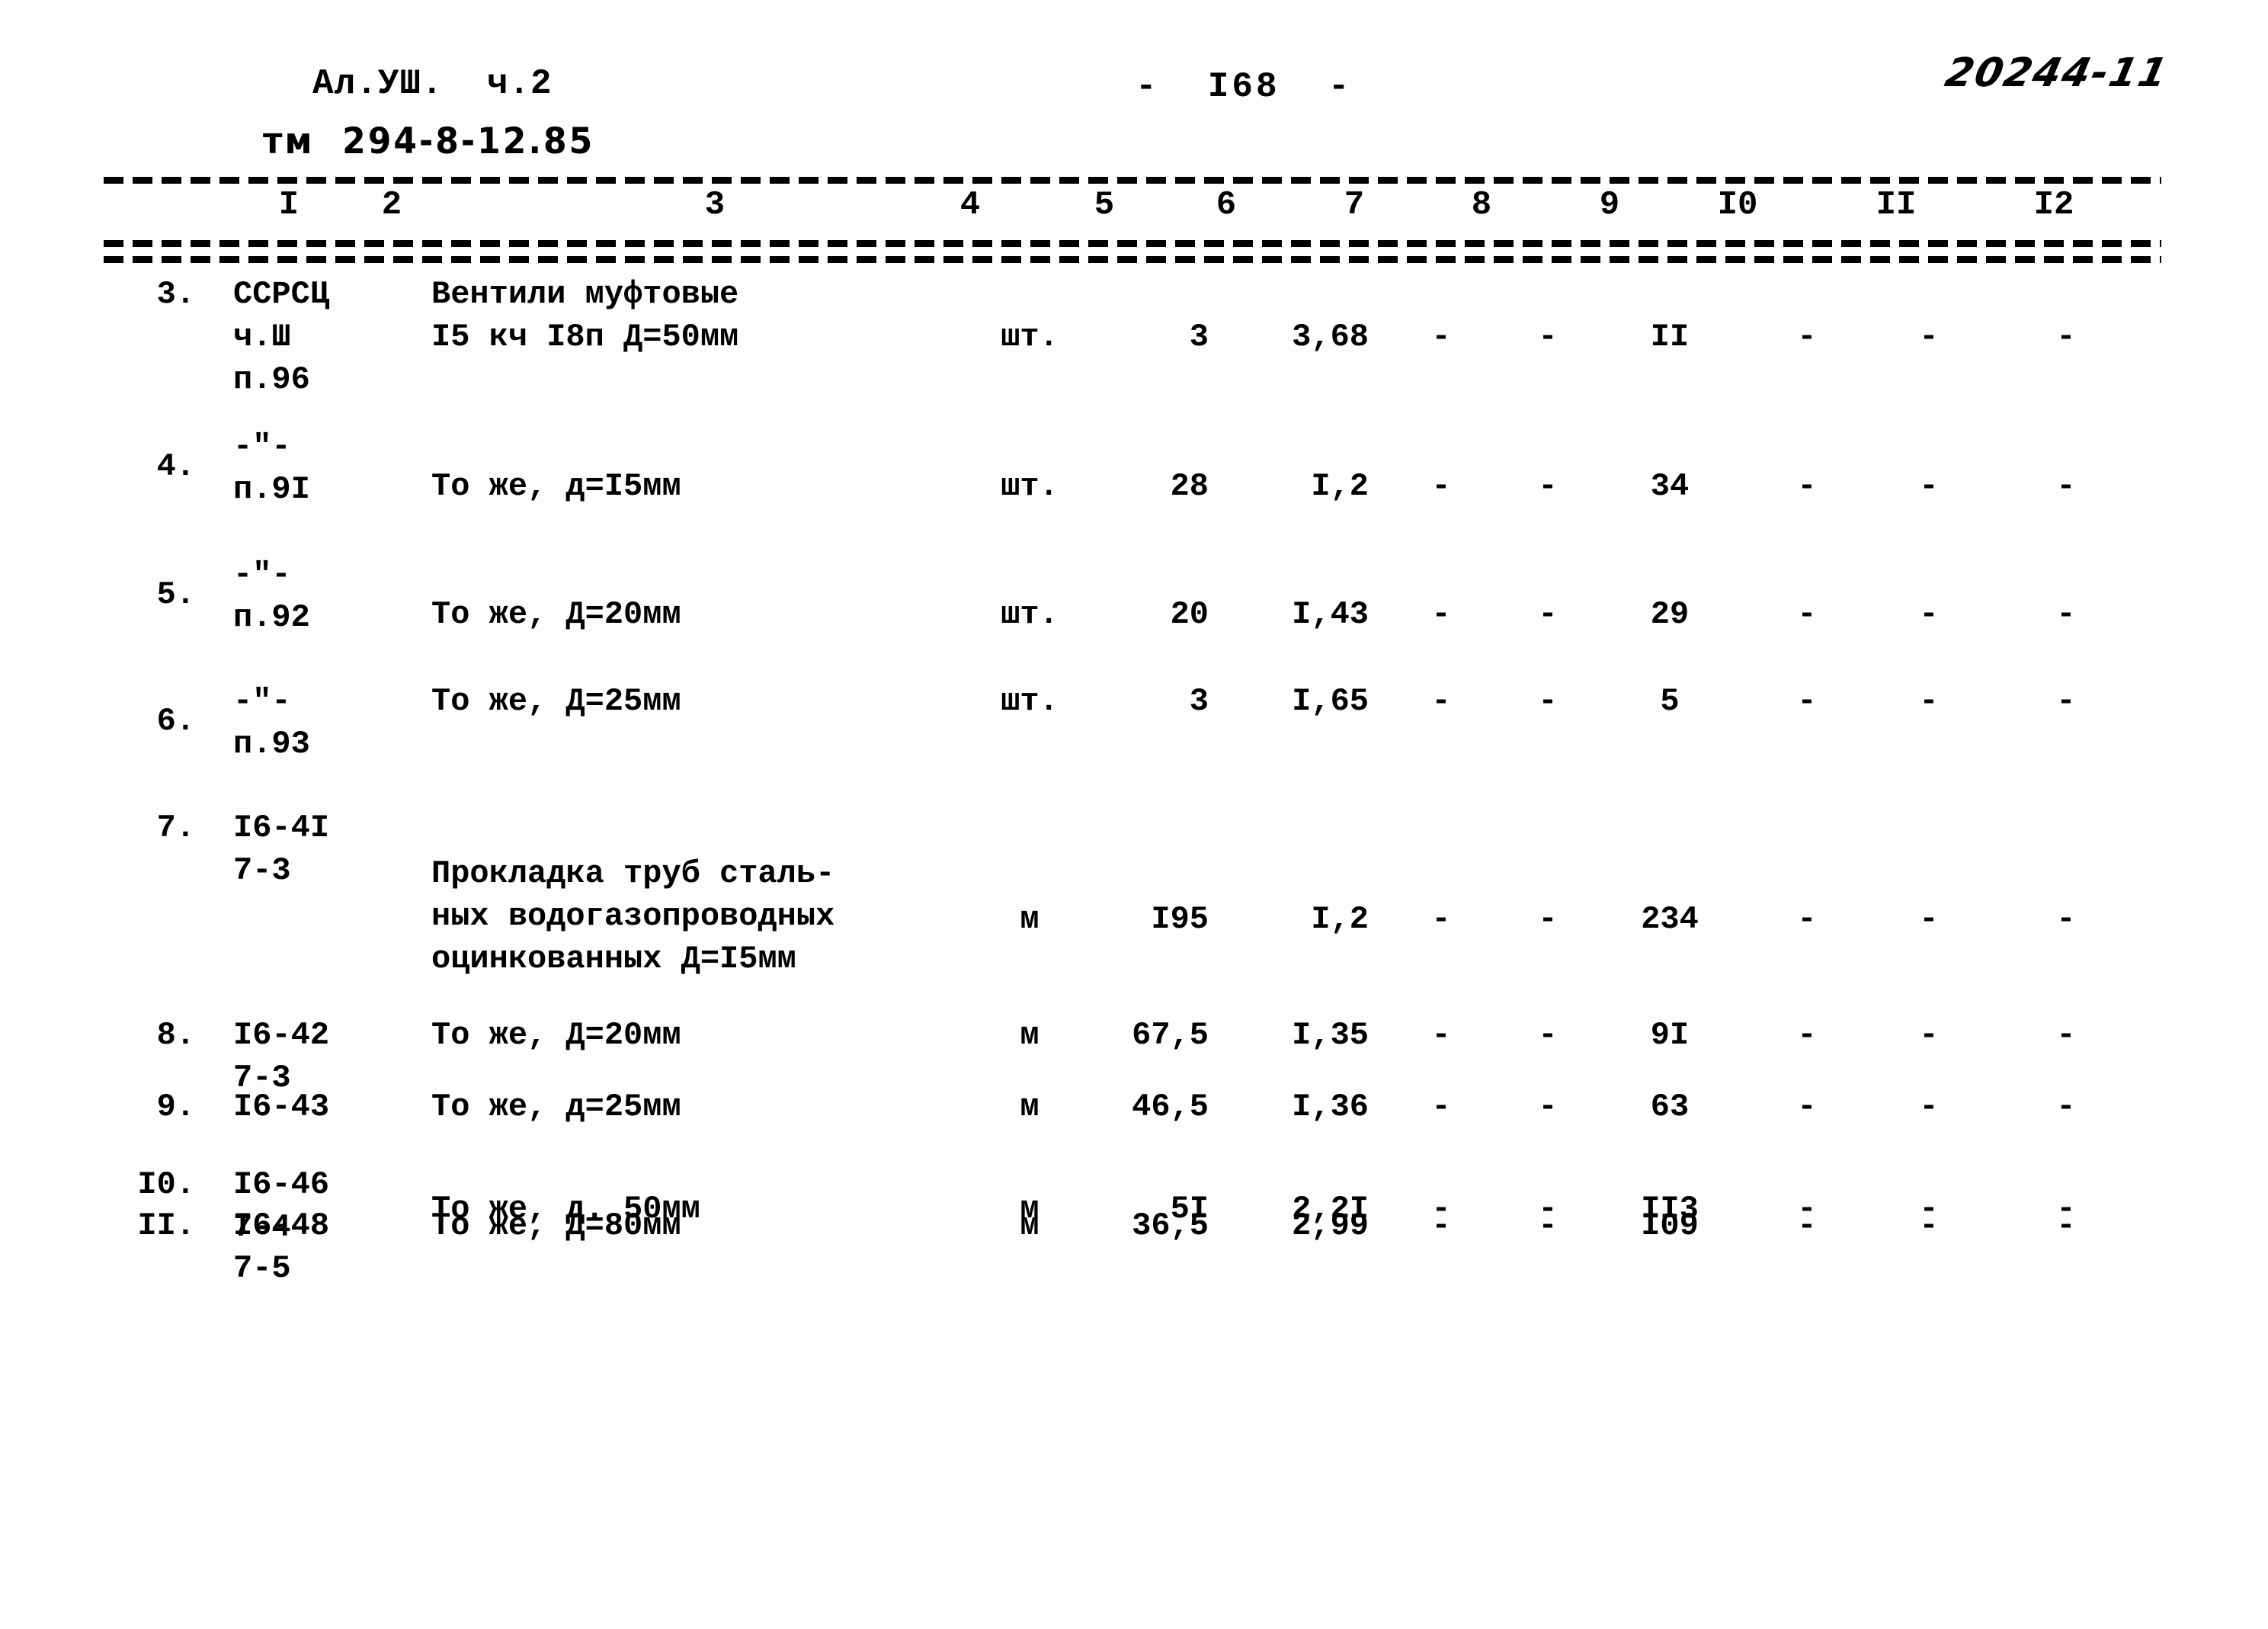 This screenshot has width=2268, height=1629. I want to click on archive-stamp-number: 20244-11, so click(2057, 73).